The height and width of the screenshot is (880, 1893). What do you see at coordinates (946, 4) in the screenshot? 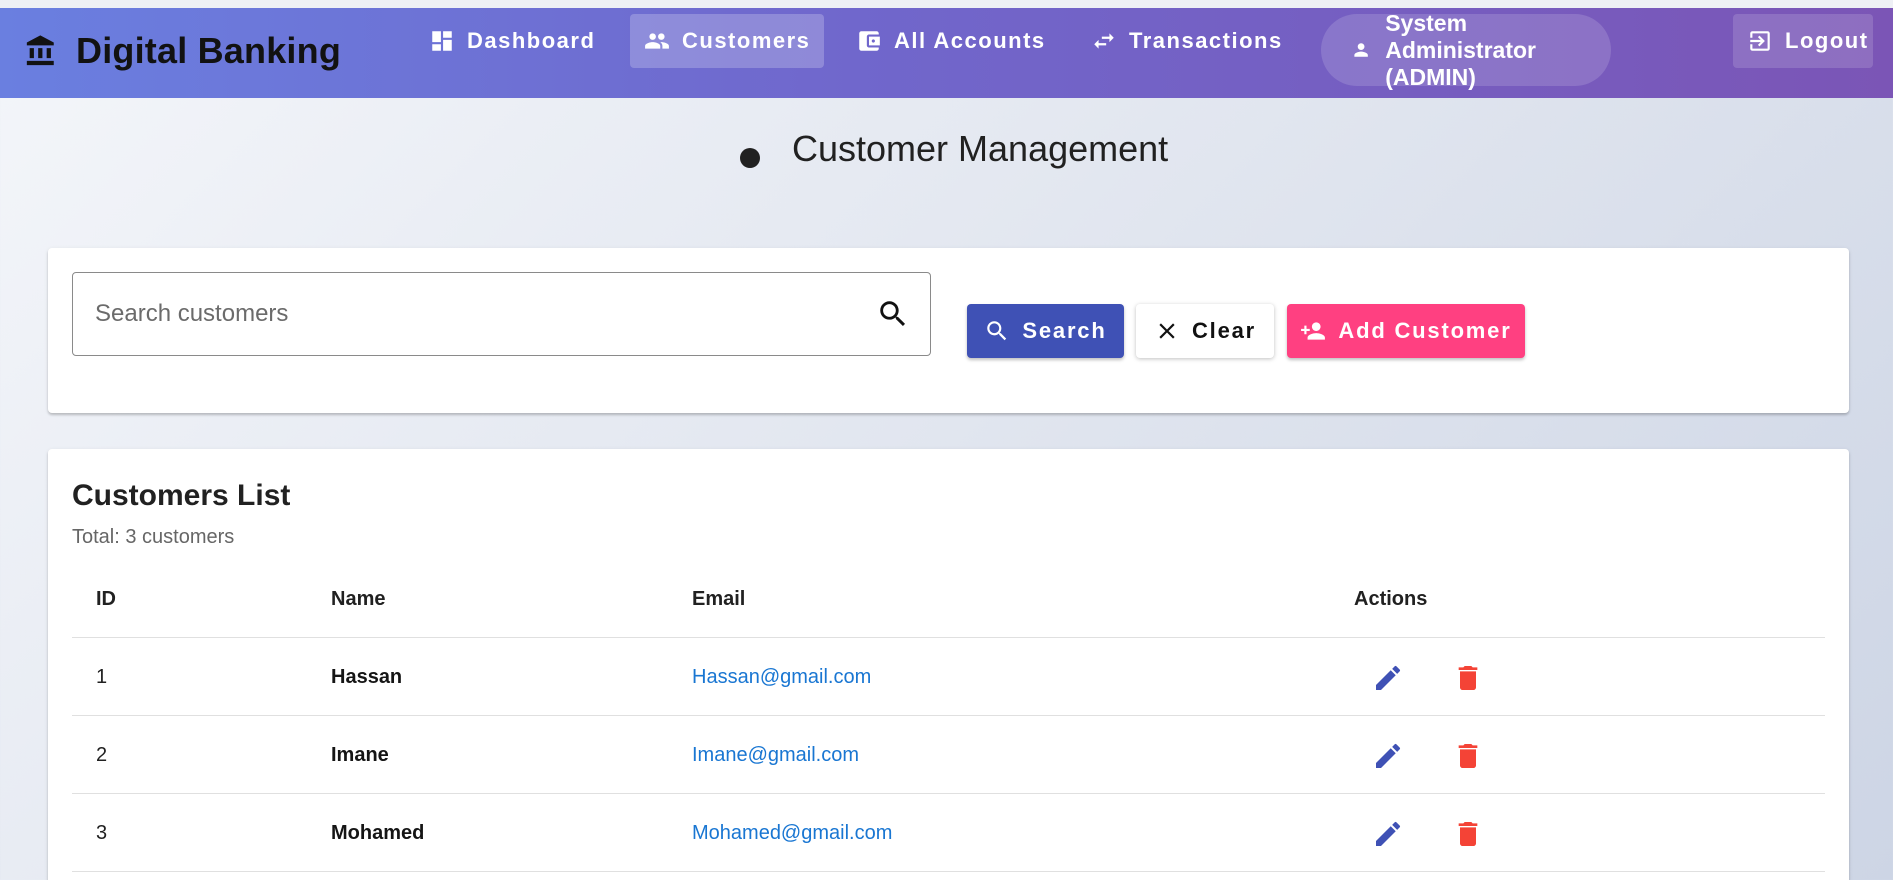
I see `window-top-strip` at bounding box center [946, 4].